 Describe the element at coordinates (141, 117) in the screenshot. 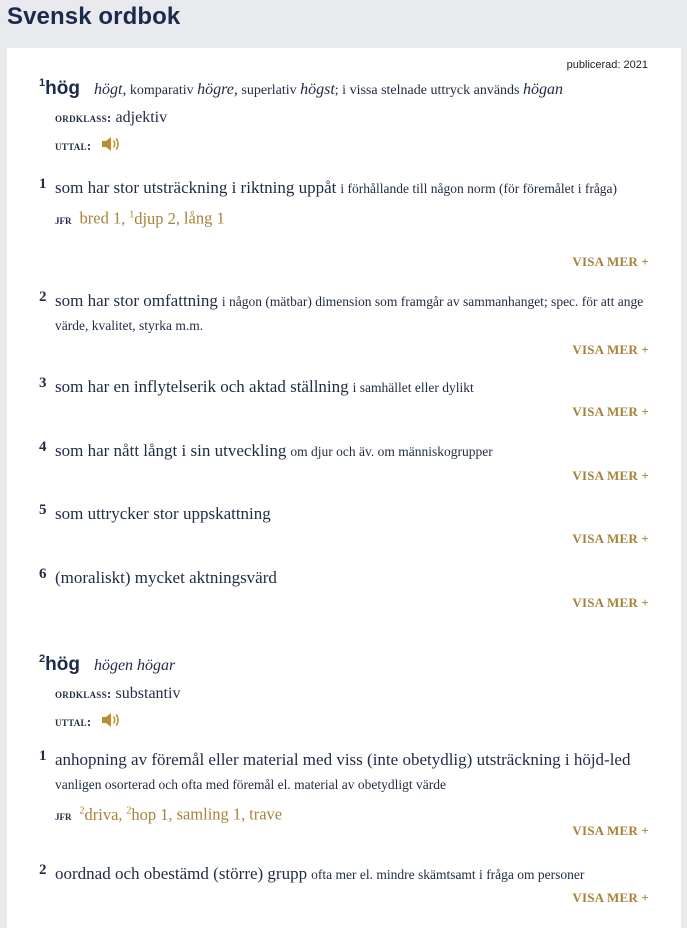

I see `ordklass-value: adjektiv` at that location.